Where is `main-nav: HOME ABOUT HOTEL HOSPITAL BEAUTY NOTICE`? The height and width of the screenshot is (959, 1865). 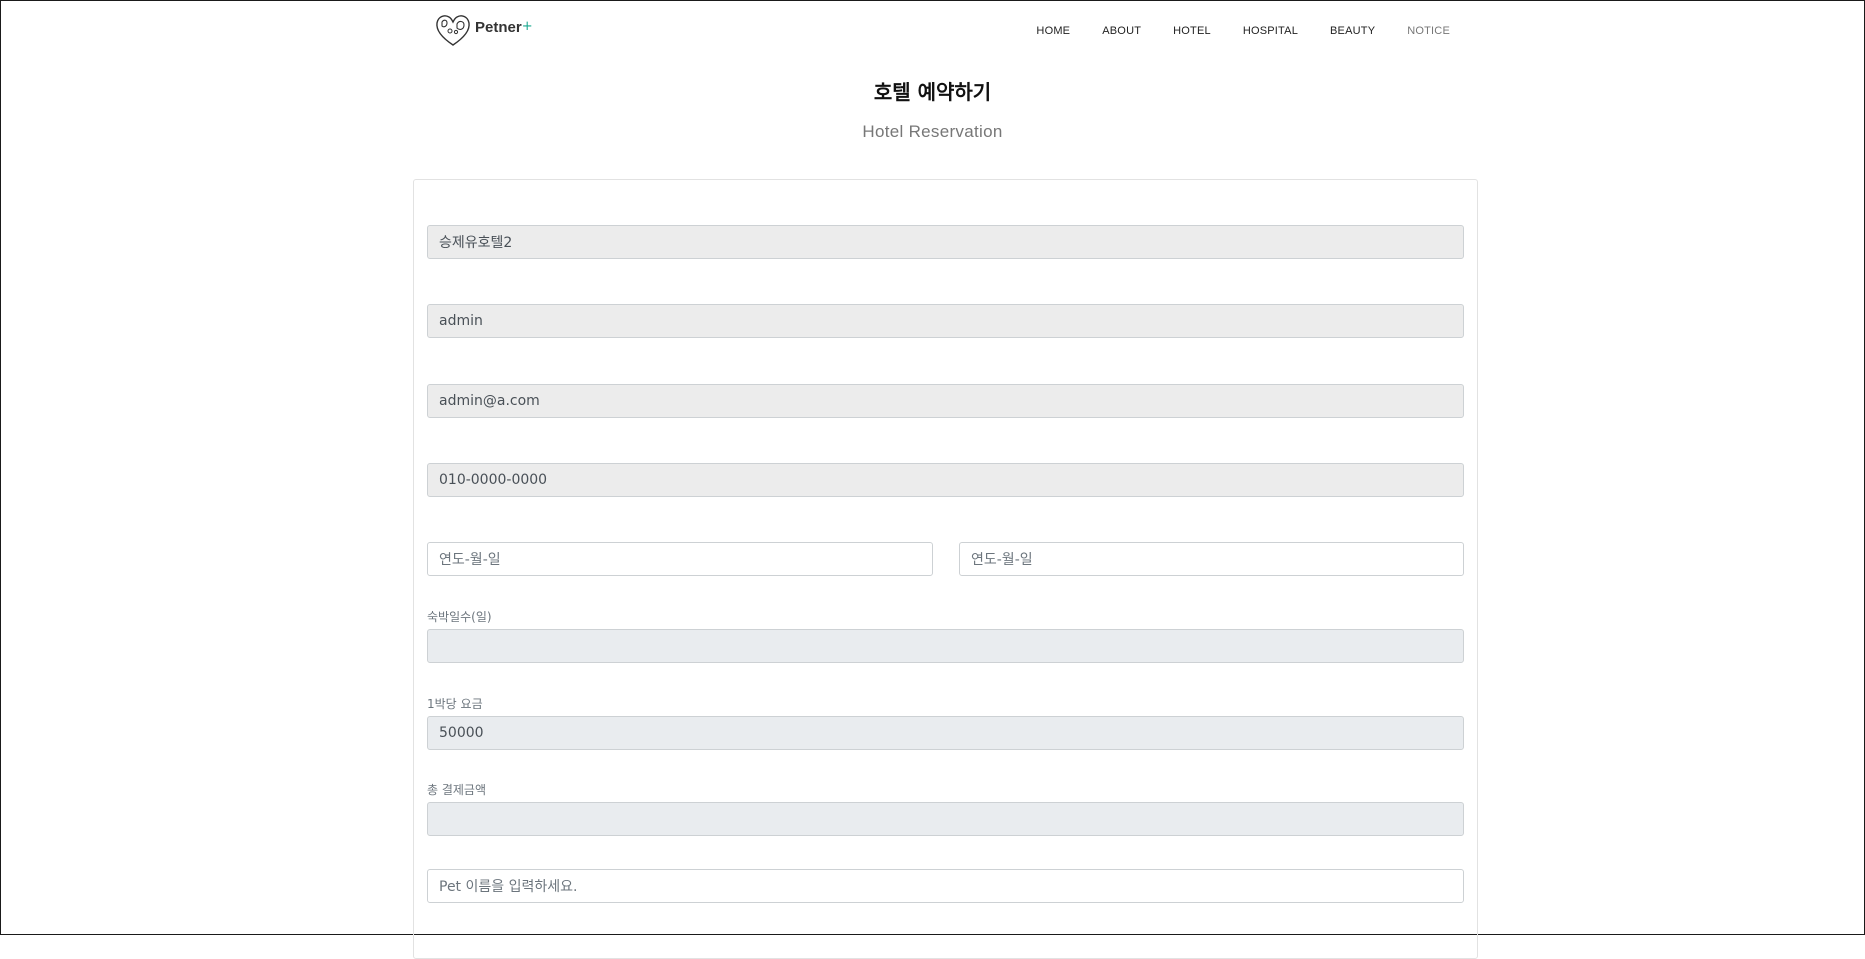
main-nav: HOME ABOUT HOTEL HOSPITAL BEAUTY NOTICE is located at coordinates (1227, 31).